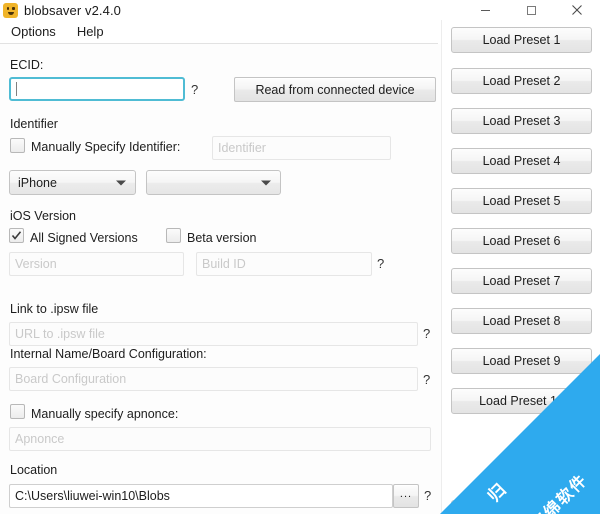 This screenshot has height=514, width=600. What do you see at coordinates (72, 10) in the screenshot?
I see `window-title: blobsaver v2.4.0` at bounding box center [72, 10].